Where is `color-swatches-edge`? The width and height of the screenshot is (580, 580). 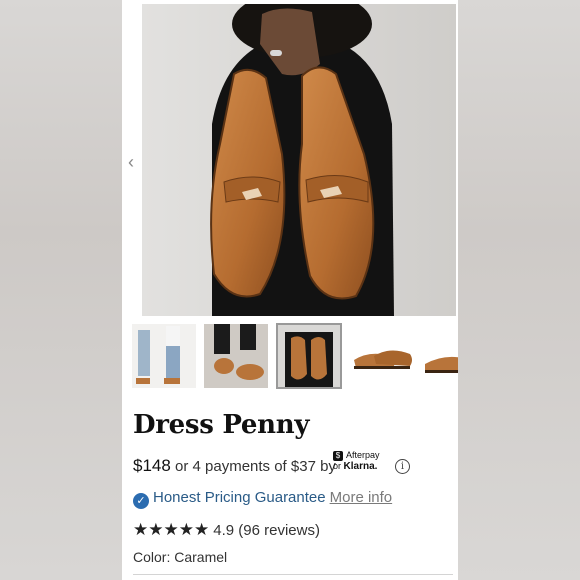
color-swatches-edge is located at coordinates (293, 577).